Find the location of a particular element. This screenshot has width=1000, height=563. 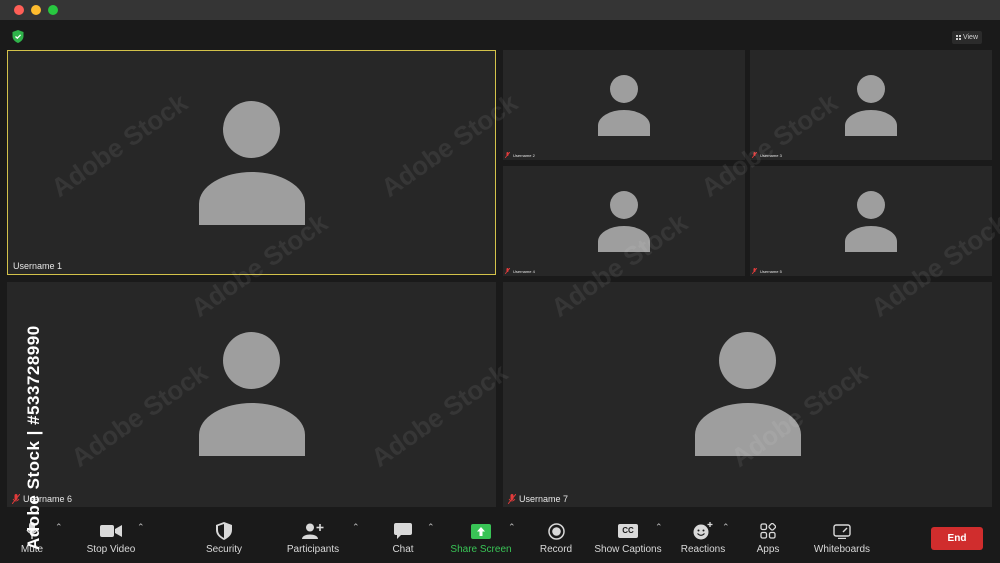

close-window-button is located at coordinates (19, 10).